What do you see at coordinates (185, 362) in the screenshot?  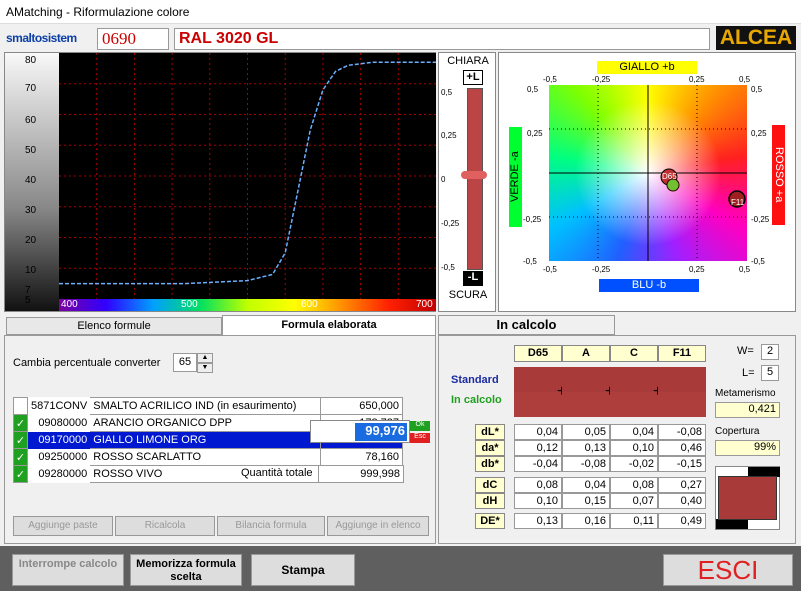 I see `converter-input: 65` at bounding box center [185, 362].